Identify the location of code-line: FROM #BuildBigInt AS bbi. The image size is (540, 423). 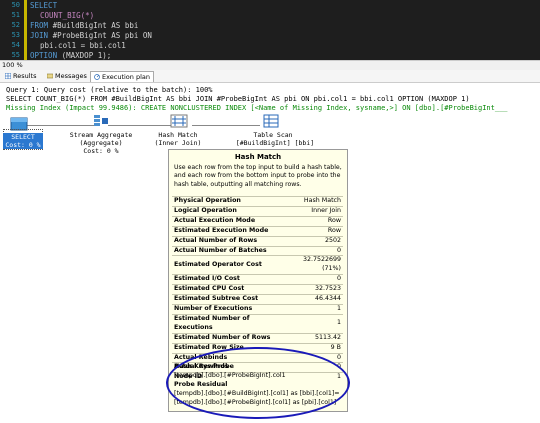
(84, 25).